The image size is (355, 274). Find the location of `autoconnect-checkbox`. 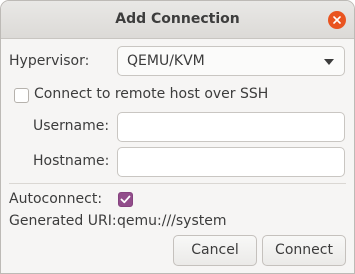

autoconnect-checkbox is located at coordinates (125, 199).